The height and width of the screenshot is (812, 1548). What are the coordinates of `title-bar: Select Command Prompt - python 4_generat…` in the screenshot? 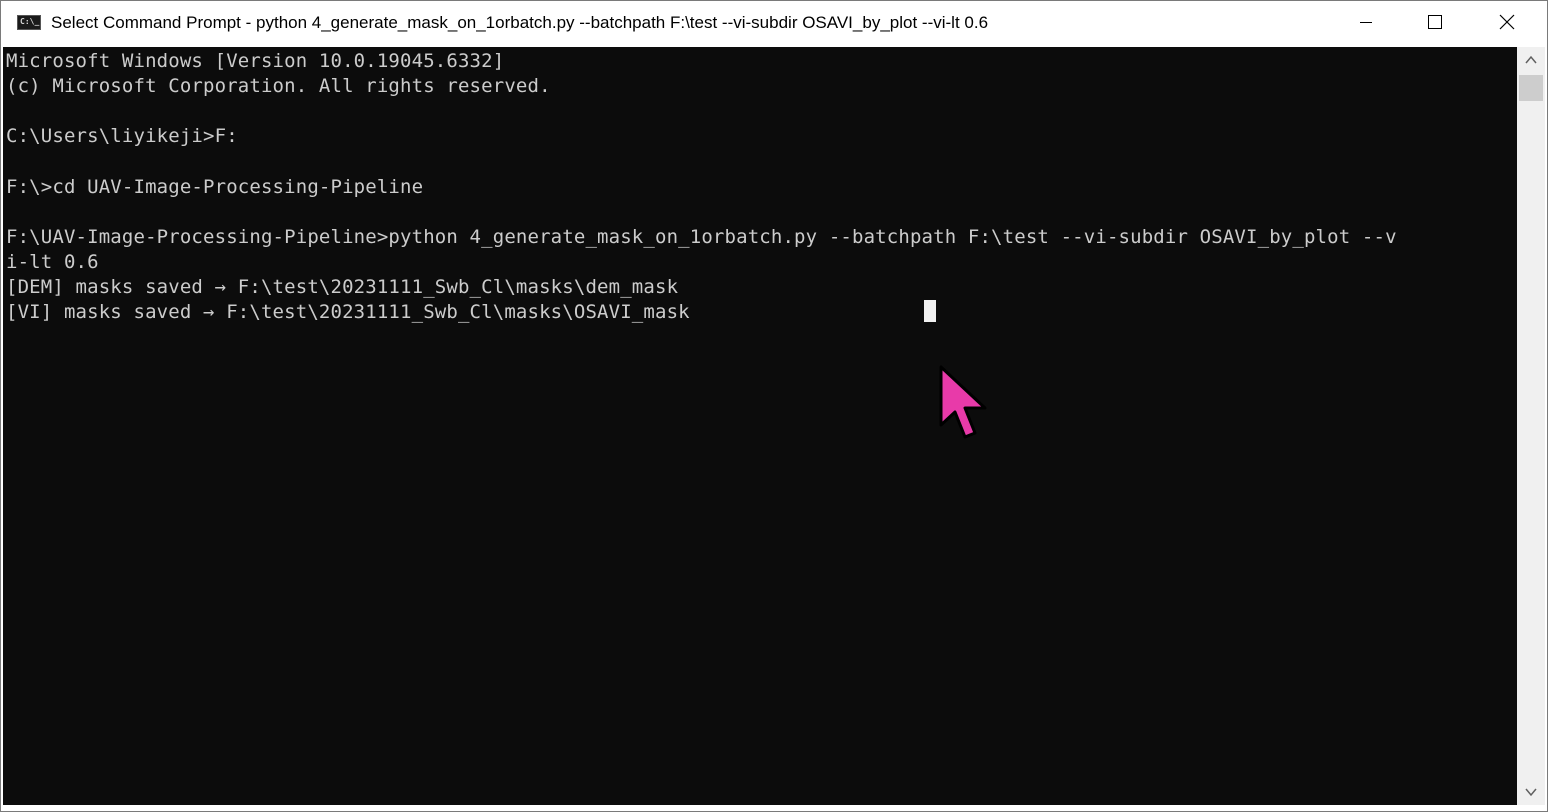 It's located at (774, 23).